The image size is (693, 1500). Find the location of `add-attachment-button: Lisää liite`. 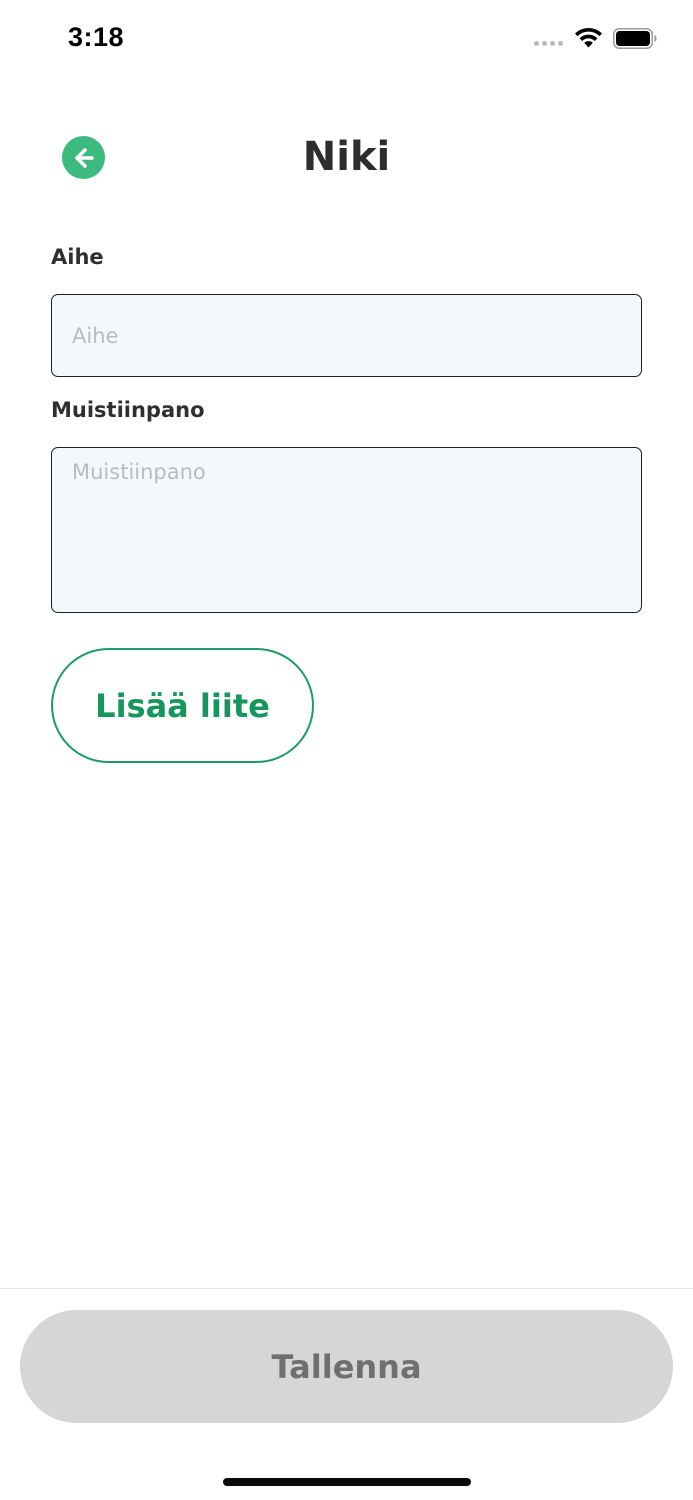

add-attachment-button: Lisää liite is located at coordinates (182, 705).